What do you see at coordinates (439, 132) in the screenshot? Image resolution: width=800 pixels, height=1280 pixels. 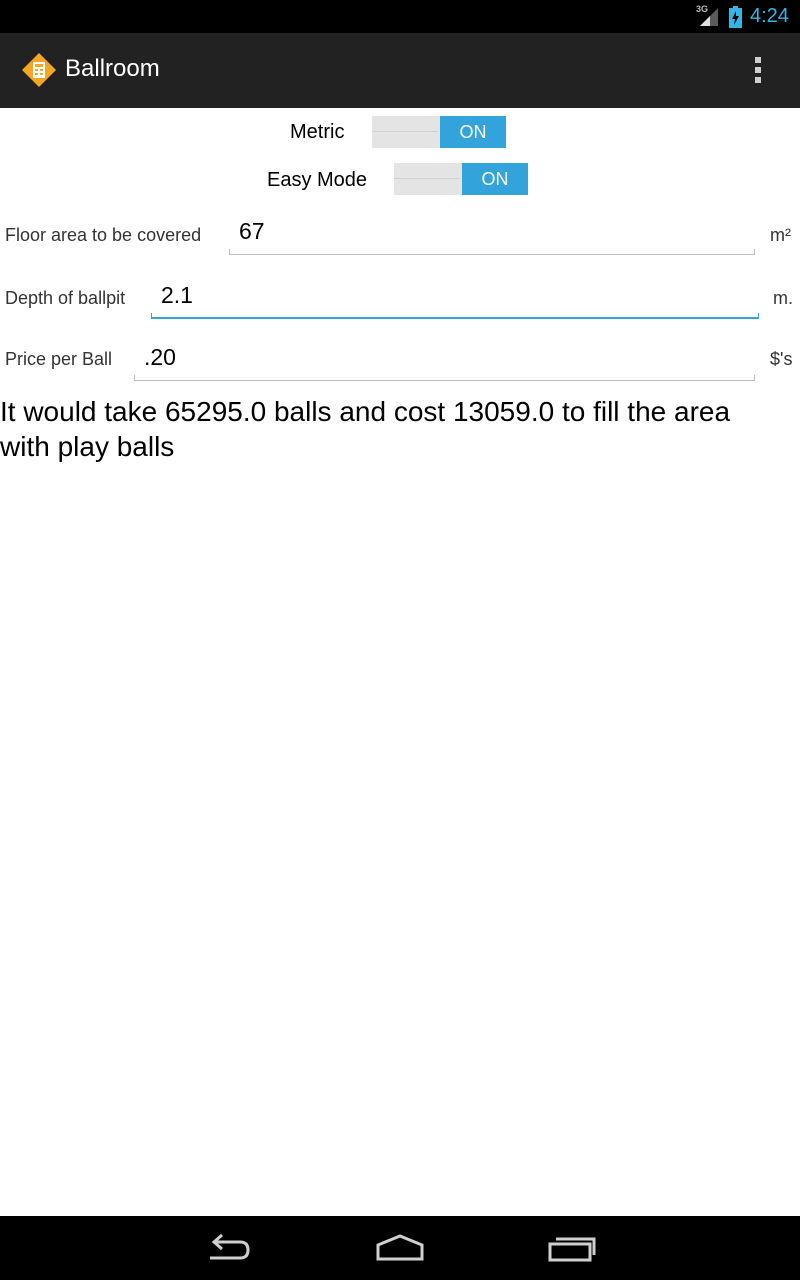 I see `metric-toggle: ON` at bounding box center [439, 132].